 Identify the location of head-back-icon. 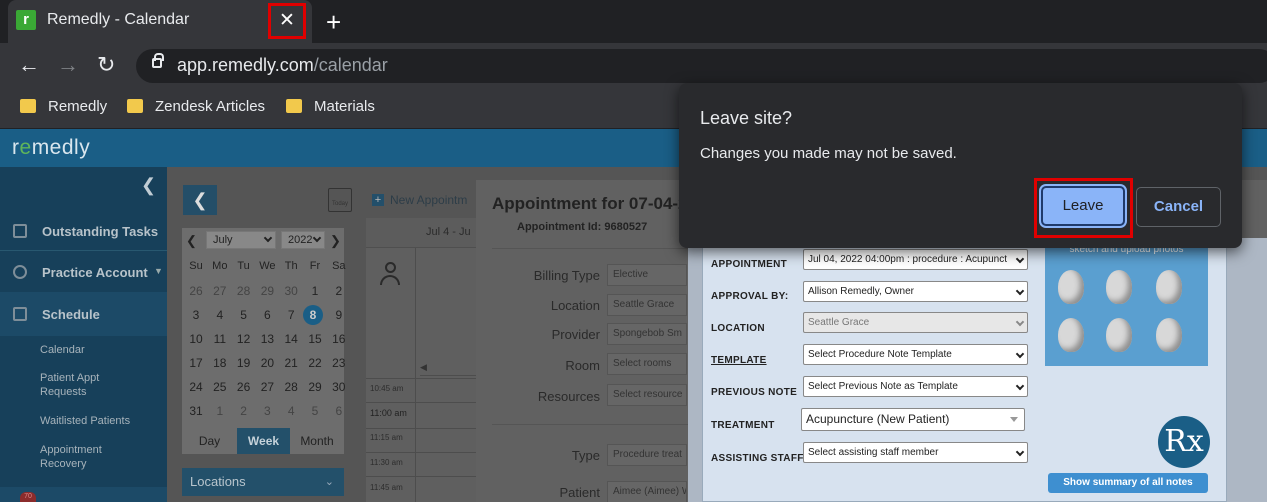
(1071, 335).